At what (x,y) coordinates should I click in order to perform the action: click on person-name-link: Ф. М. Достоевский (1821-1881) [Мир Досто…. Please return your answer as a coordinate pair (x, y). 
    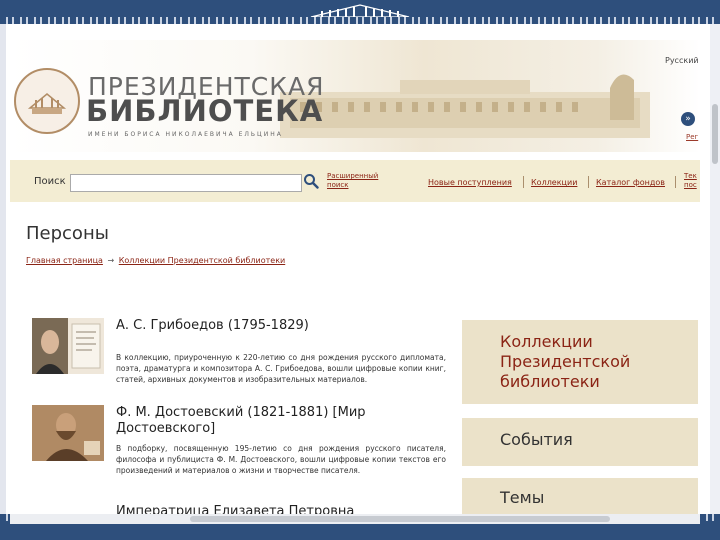
    Looking at the image, I should click on (286, 421).